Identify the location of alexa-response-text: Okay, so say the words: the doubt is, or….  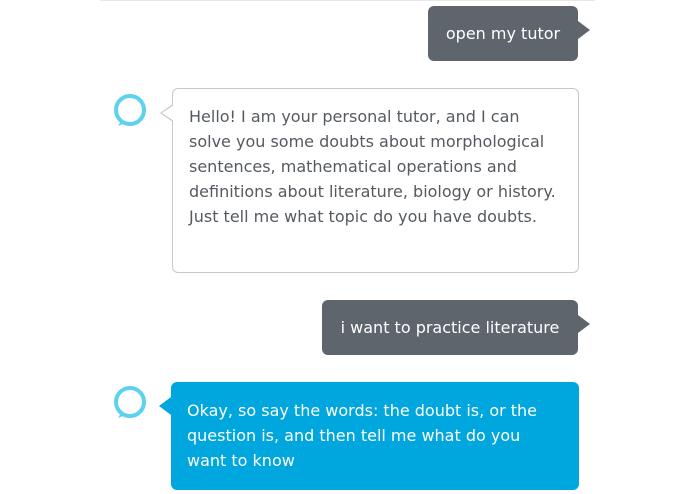
(362, 435).